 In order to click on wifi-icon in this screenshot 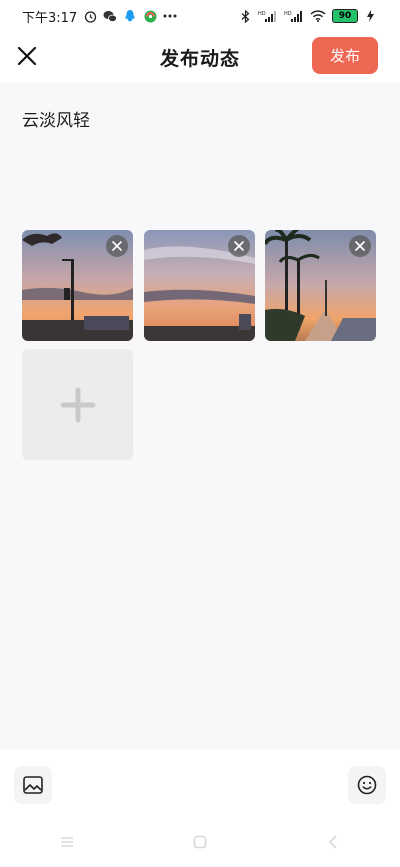, I will do `click(318, 16)`.